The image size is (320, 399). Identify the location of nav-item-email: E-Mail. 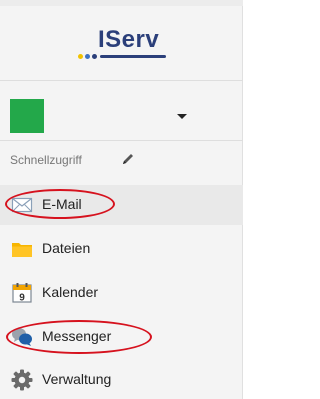
(121, 205).